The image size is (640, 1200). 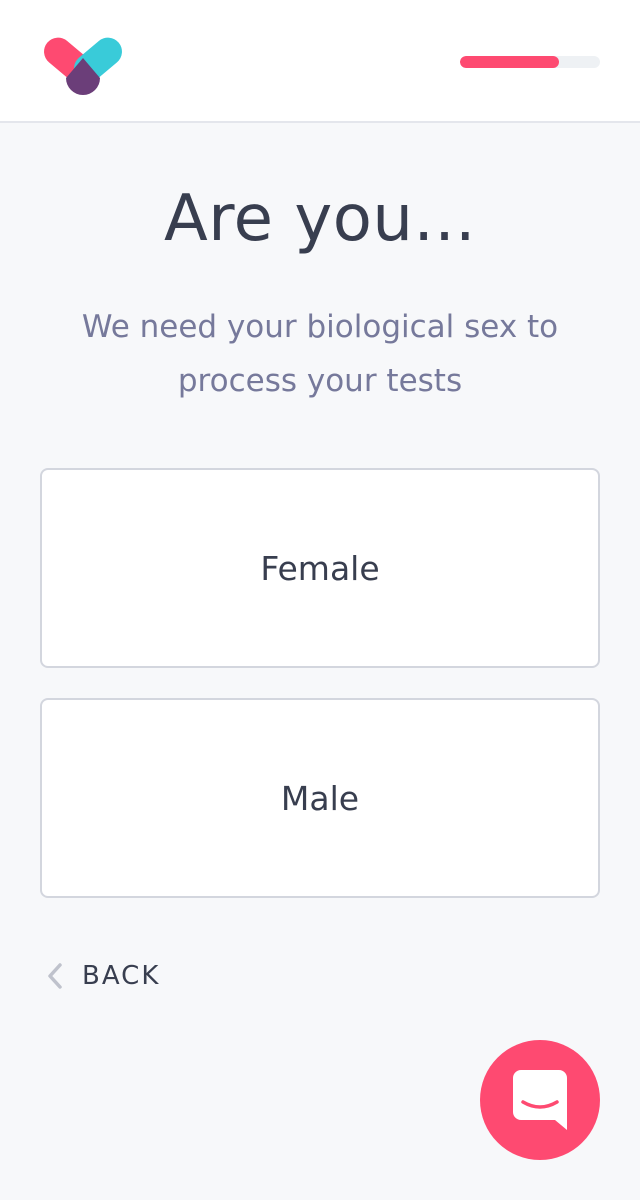 I want to click on option-male-label: Male, so click(x=320, y=798).